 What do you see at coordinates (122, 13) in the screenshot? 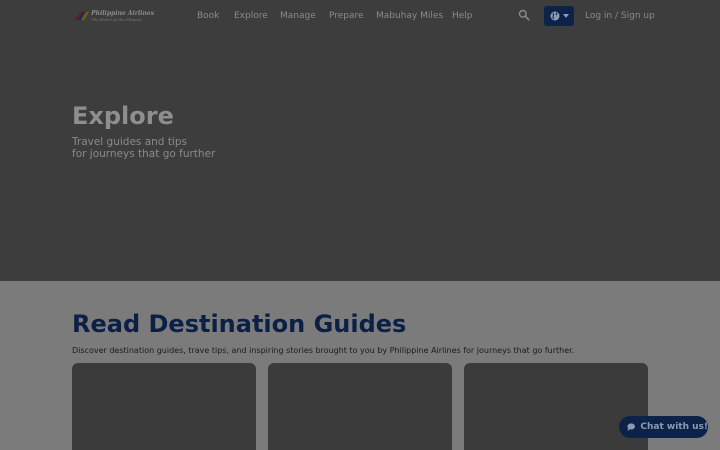
I see `logo-name: Philippine Airlines` at bounding box center [122, 13].